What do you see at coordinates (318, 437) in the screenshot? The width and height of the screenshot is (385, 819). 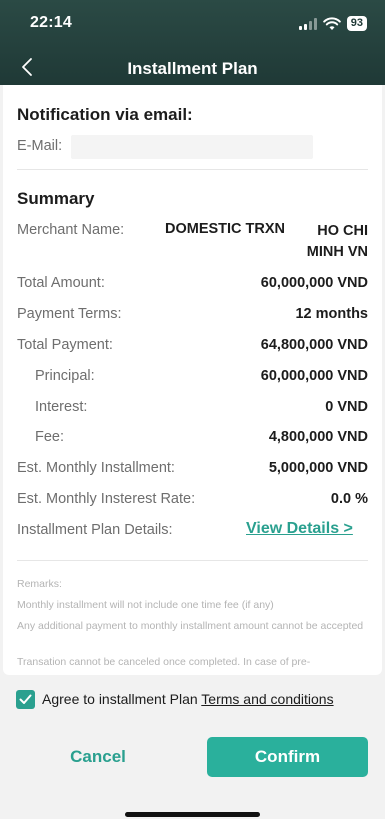 I see `summary-row-value: 4,800,000 VND` at bounding box center [318, 437].